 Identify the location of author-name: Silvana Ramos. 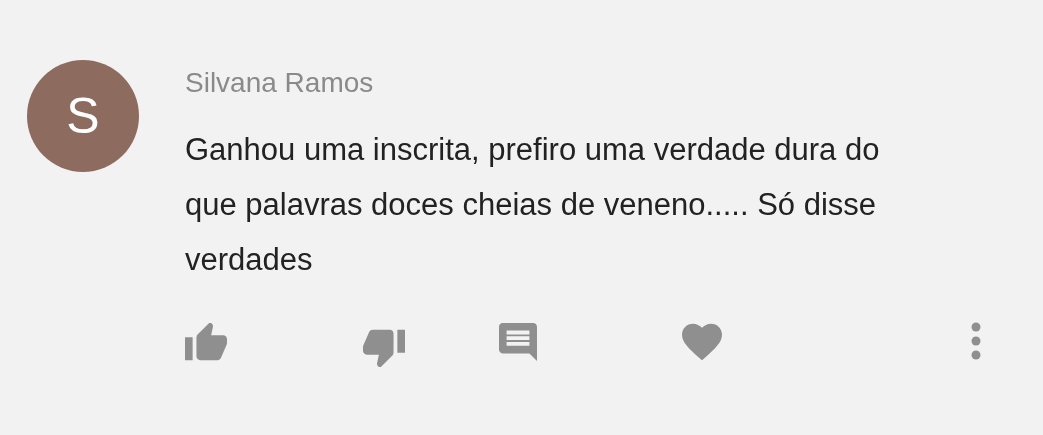
(604, 83).